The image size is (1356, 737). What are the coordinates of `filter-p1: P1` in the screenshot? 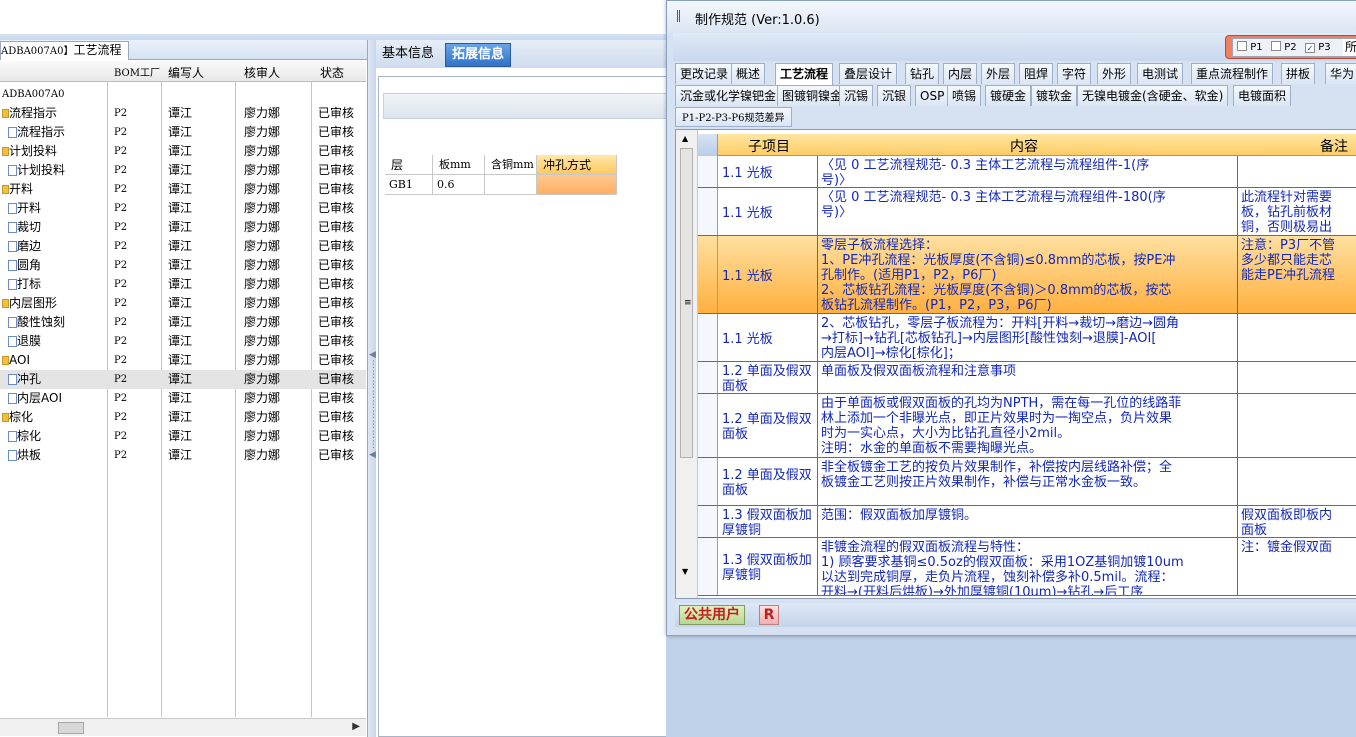 It's located at (1250, 47).